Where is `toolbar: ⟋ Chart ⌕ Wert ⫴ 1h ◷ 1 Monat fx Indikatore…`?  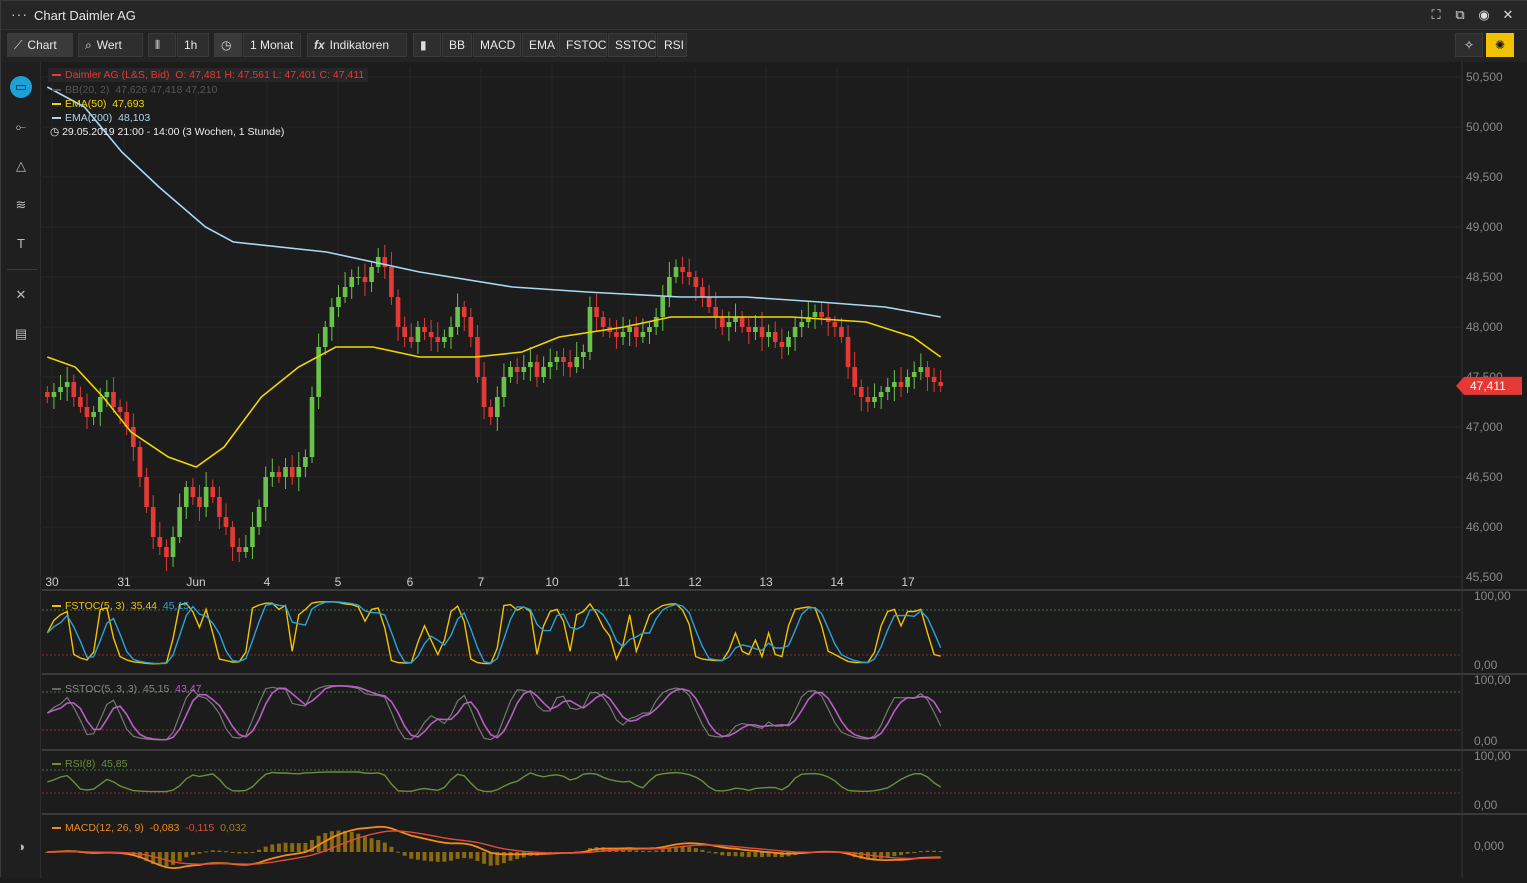
toolbar: ⟋ Chart ⌕ Wert ⫴ 1h ◷ 1 Monat fx Indikatore… is located at coordinates (764, 46).